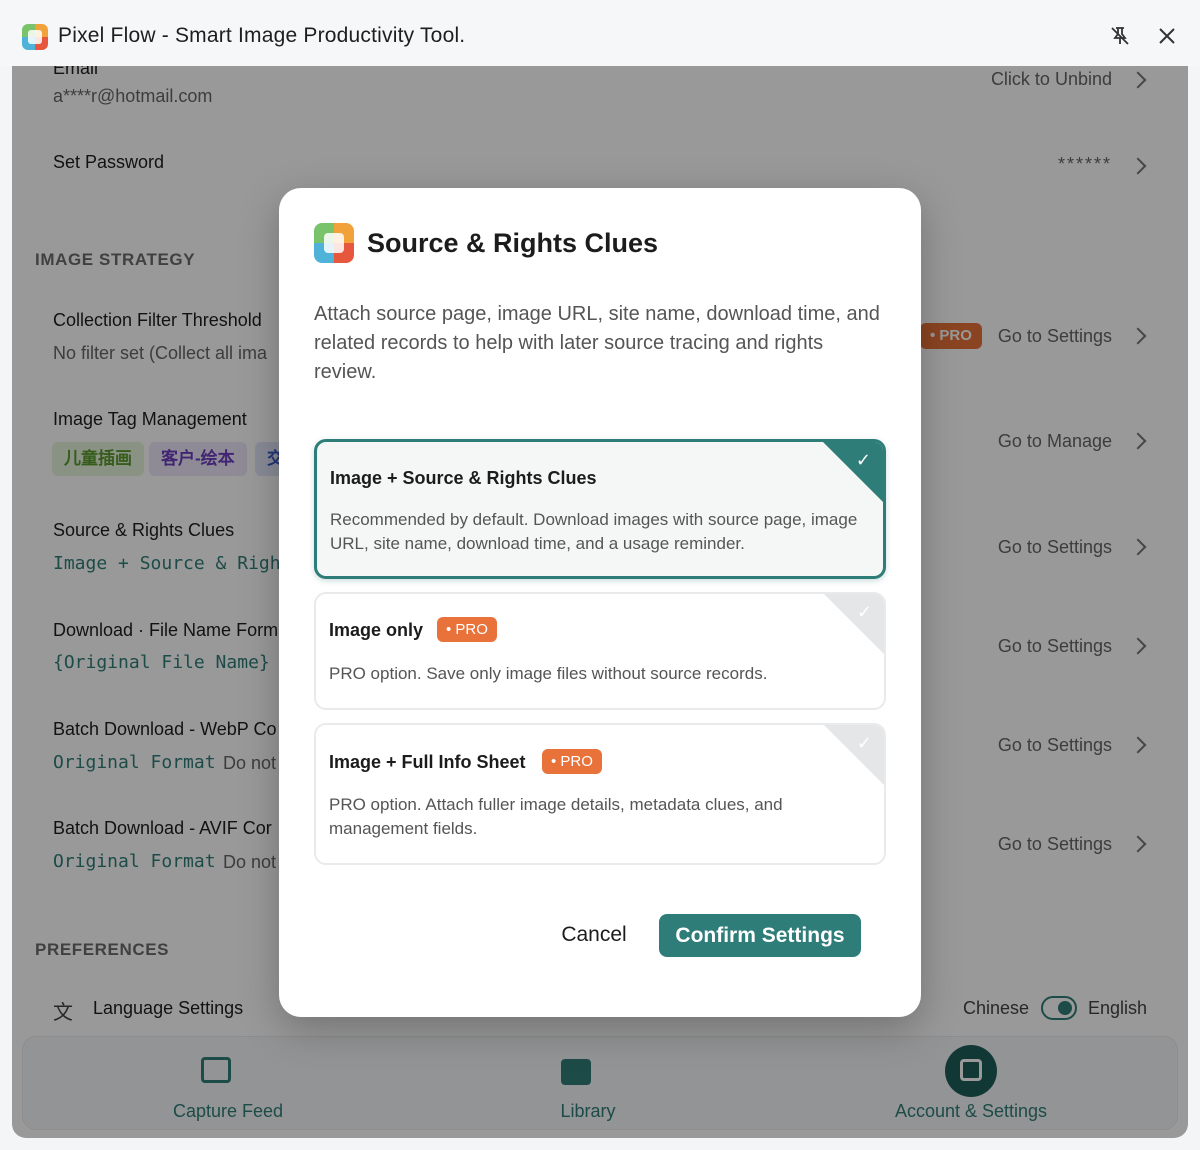 The height and width of the screenshot is (1150, 1200). What do you see at coordinates (376, 630) in the screenshot?
I see `option-title: Image only` at bounding box center [376, 630].